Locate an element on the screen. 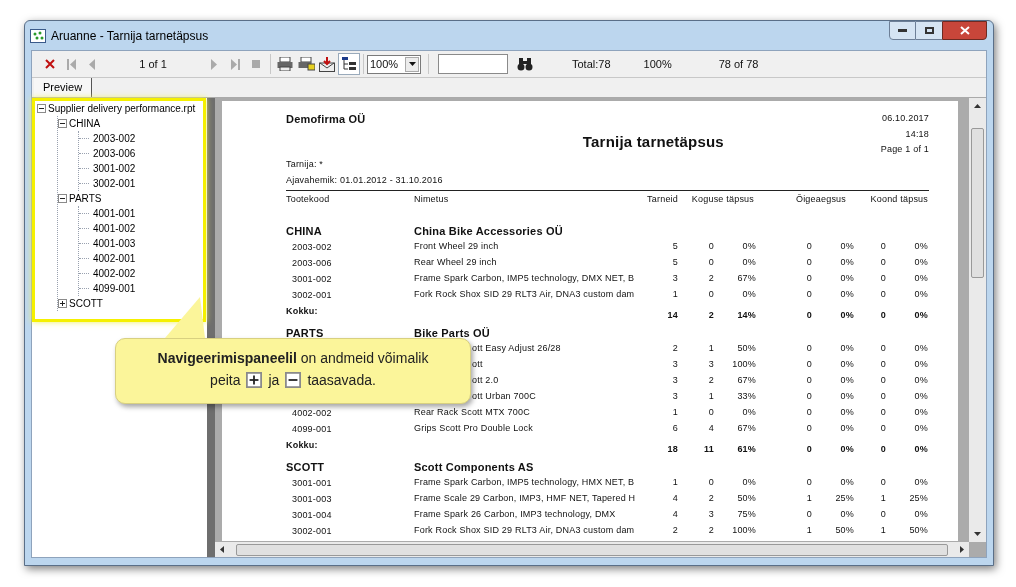 This screenshot has height=587, width=1016. tab: Preview is located at coordinates (63, 87).